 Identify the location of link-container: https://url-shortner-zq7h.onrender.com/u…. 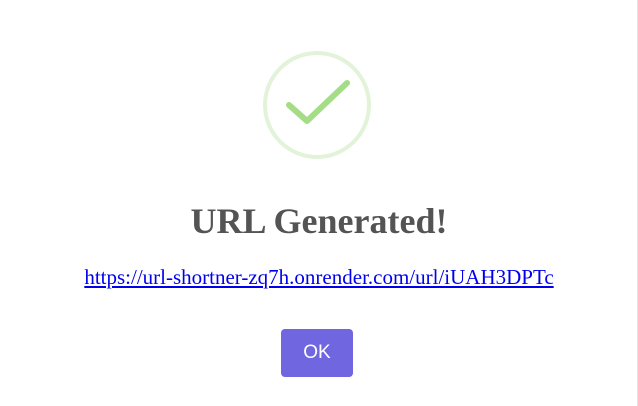
(319, 277).